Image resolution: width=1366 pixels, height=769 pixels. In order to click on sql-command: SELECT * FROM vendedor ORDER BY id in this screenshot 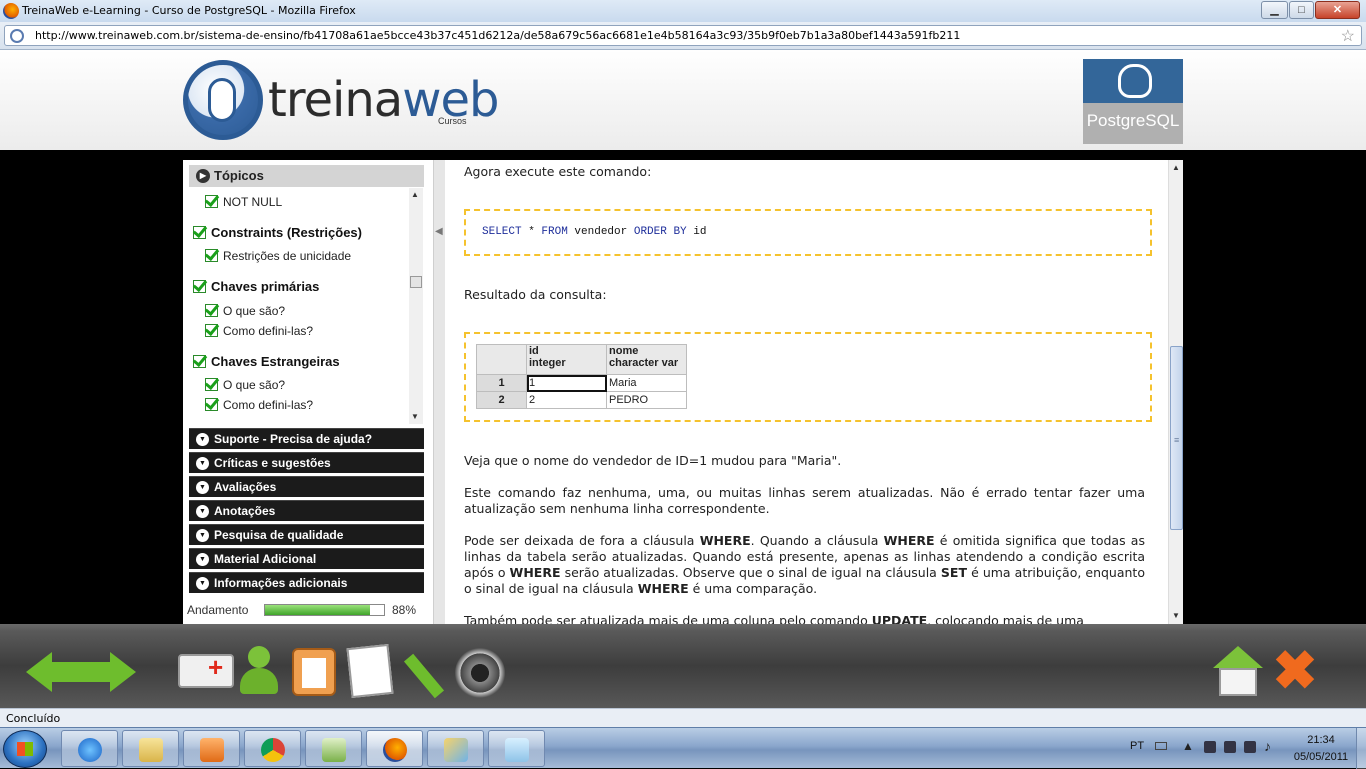, I will do `click(594, 232)`.